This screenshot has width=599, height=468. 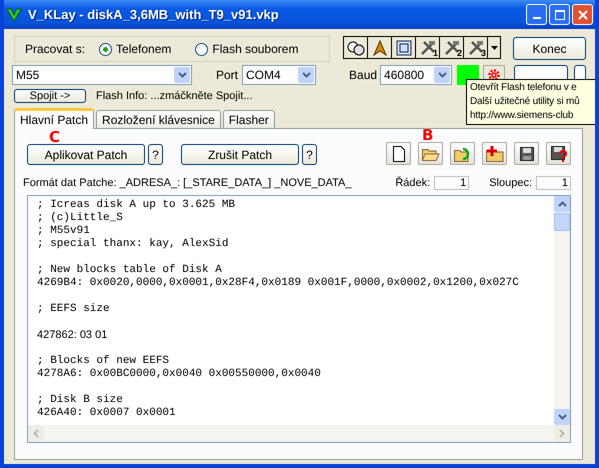 What do you see at coordinates (73, 309) in the screenshot?
I see `code-line: ; EEFS size` at bounding box center [73, 309].